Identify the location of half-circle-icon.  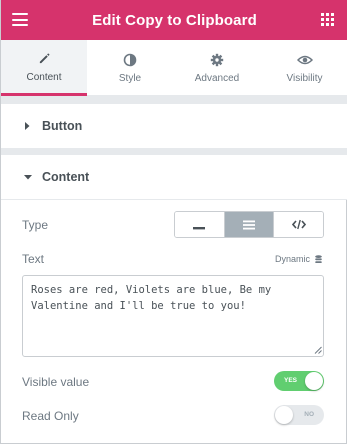
(130, 60).